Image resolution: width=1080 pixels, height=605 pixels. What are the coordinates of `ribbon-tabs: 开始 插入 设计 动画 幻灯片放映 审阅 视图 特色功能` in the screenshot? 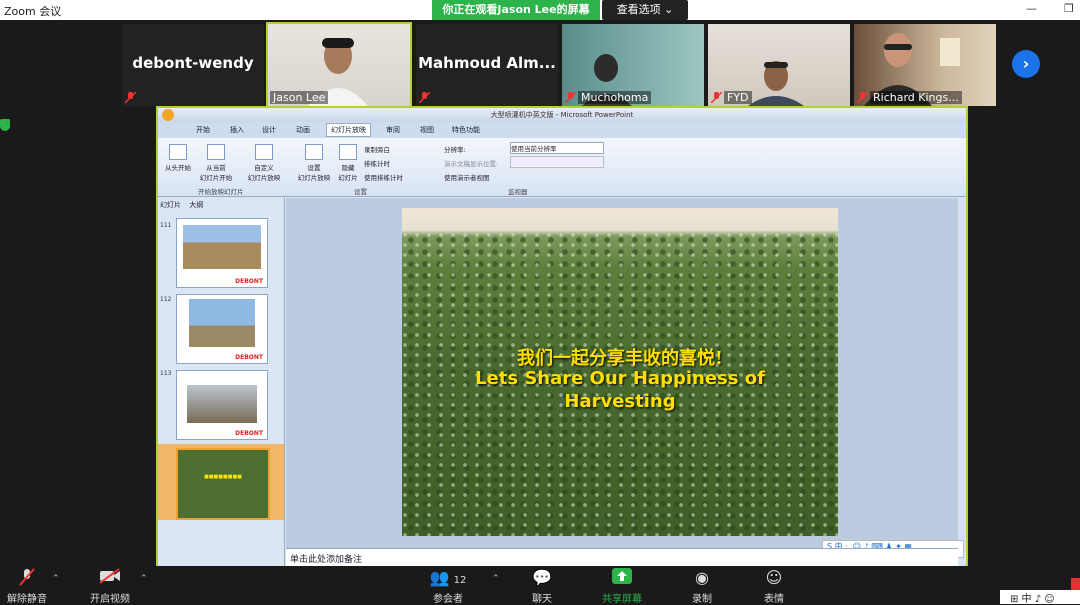 It's located at (562, 130).